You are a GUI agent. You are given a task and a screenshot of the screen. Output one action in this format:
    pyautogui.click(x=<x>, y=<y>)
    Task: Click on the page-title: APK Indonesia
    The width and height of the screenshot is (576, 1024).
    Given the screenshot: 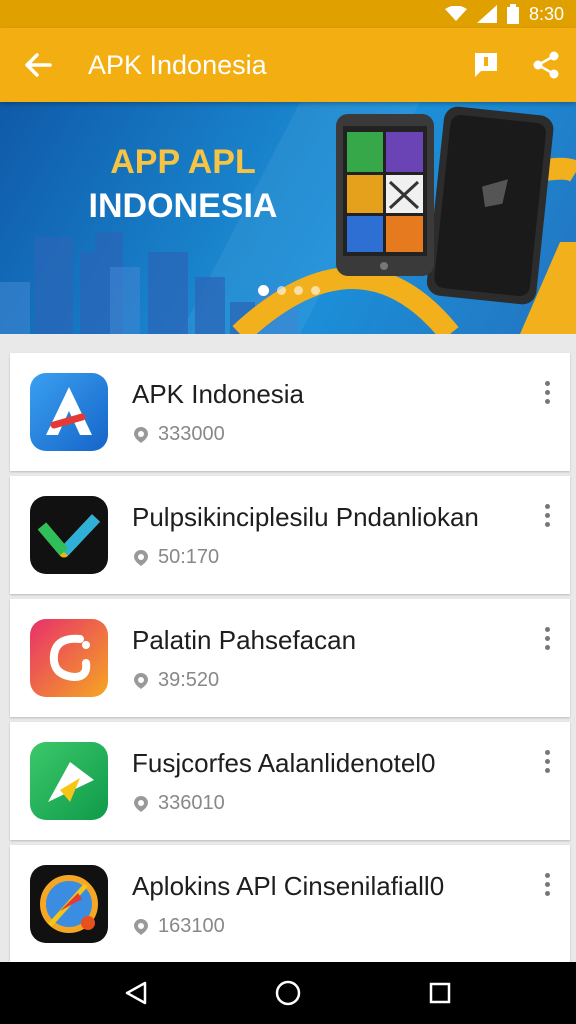 What is the action you would take?
    pyautogui.click(x=177, y=64)
    